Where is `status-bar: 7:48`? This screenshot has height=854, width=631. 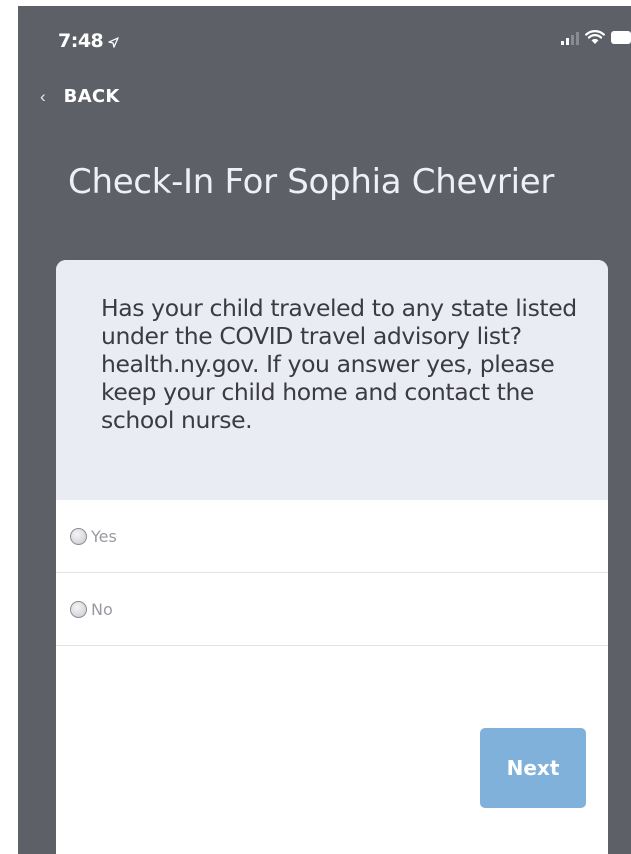 status-bar: 7:48 is located at coordinates (324, 36).